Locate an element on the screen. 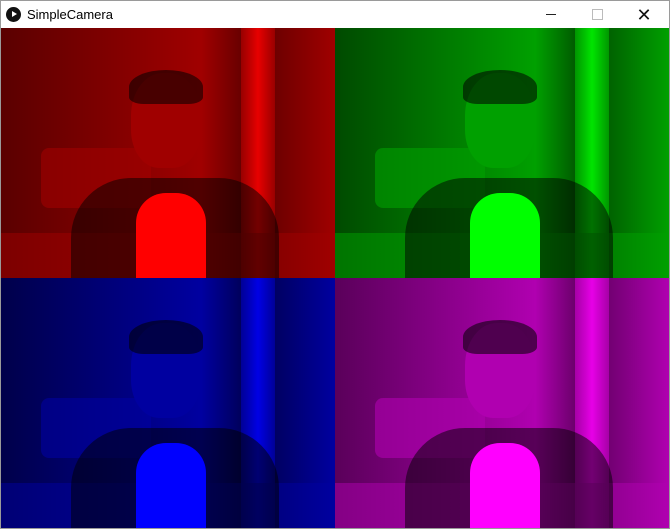 This screenshot has width=670, height=529. close-icon: ✕ is located at coordinates (644, 14).